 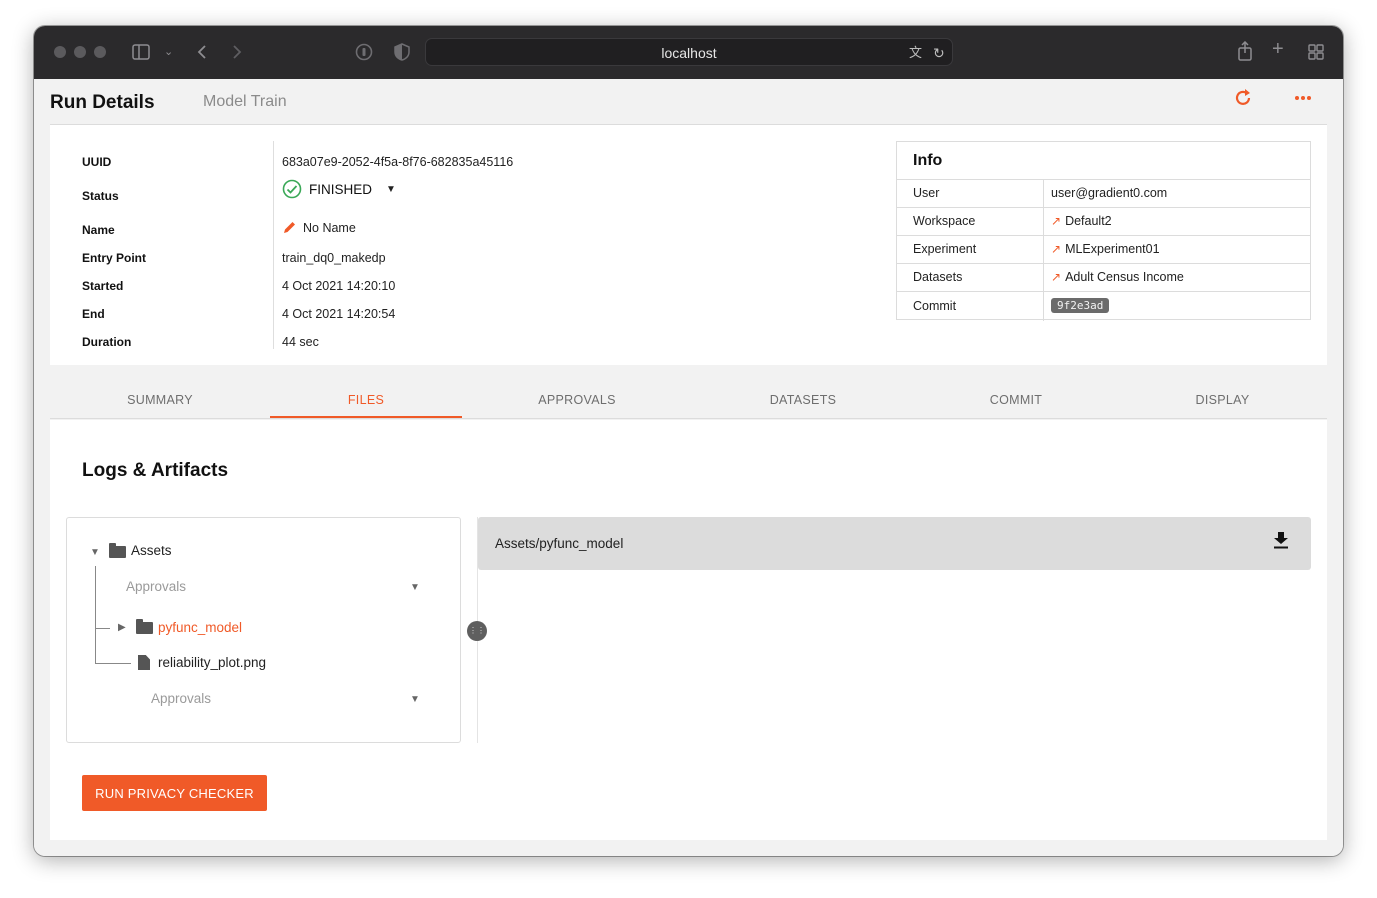 I want to click on browser-toolbar: ⌄ localhost 文 ↻ +, so click(x=688, y=52).